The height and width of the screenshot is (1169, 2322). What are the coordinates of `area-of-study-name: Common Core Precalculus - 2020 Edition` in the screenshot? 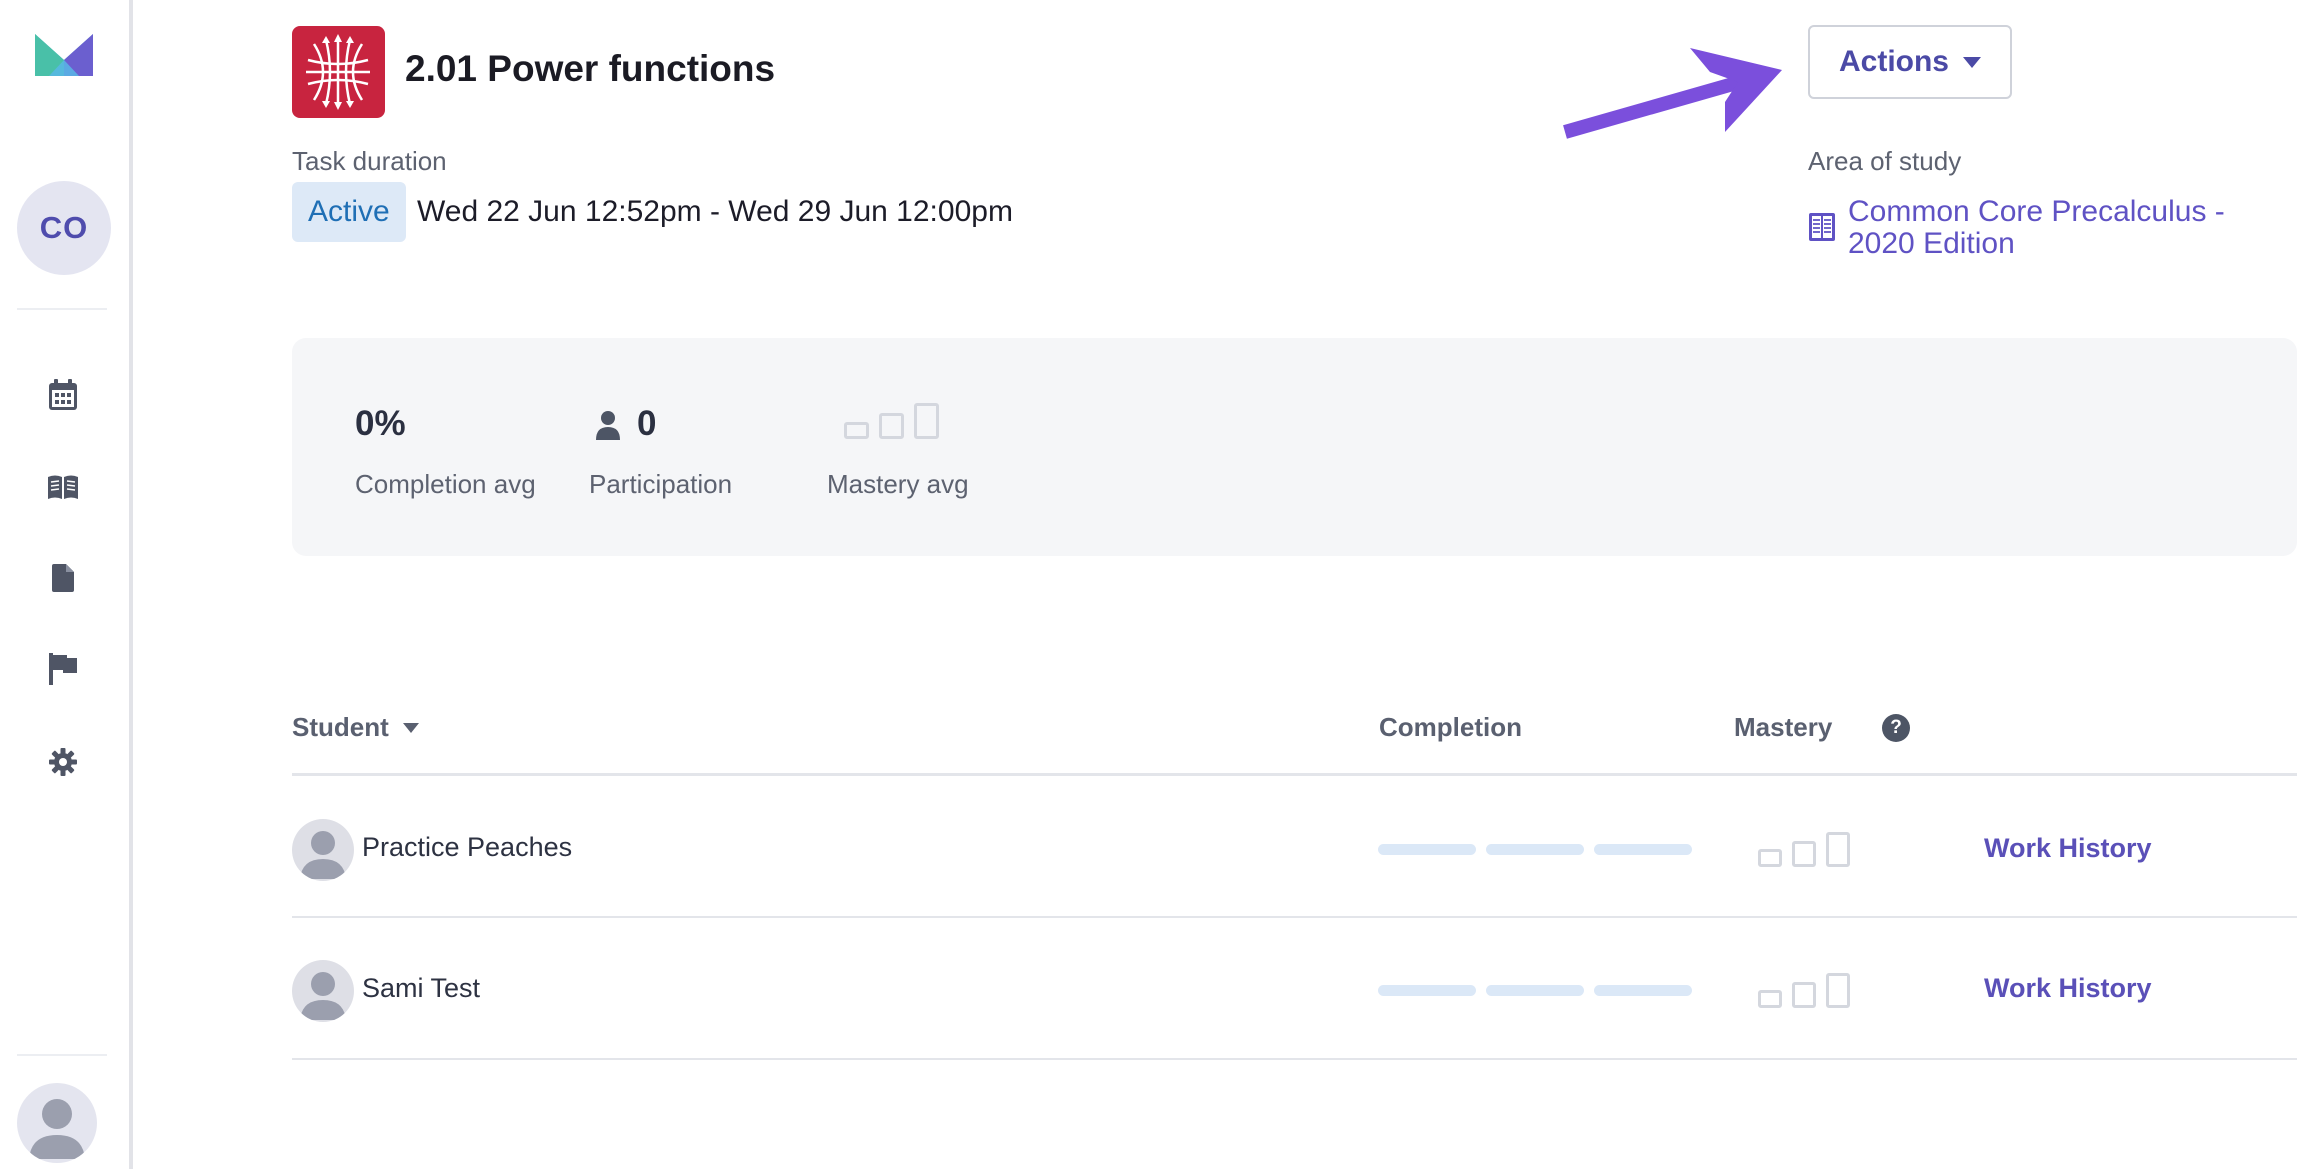 It's located at (2036, 228).